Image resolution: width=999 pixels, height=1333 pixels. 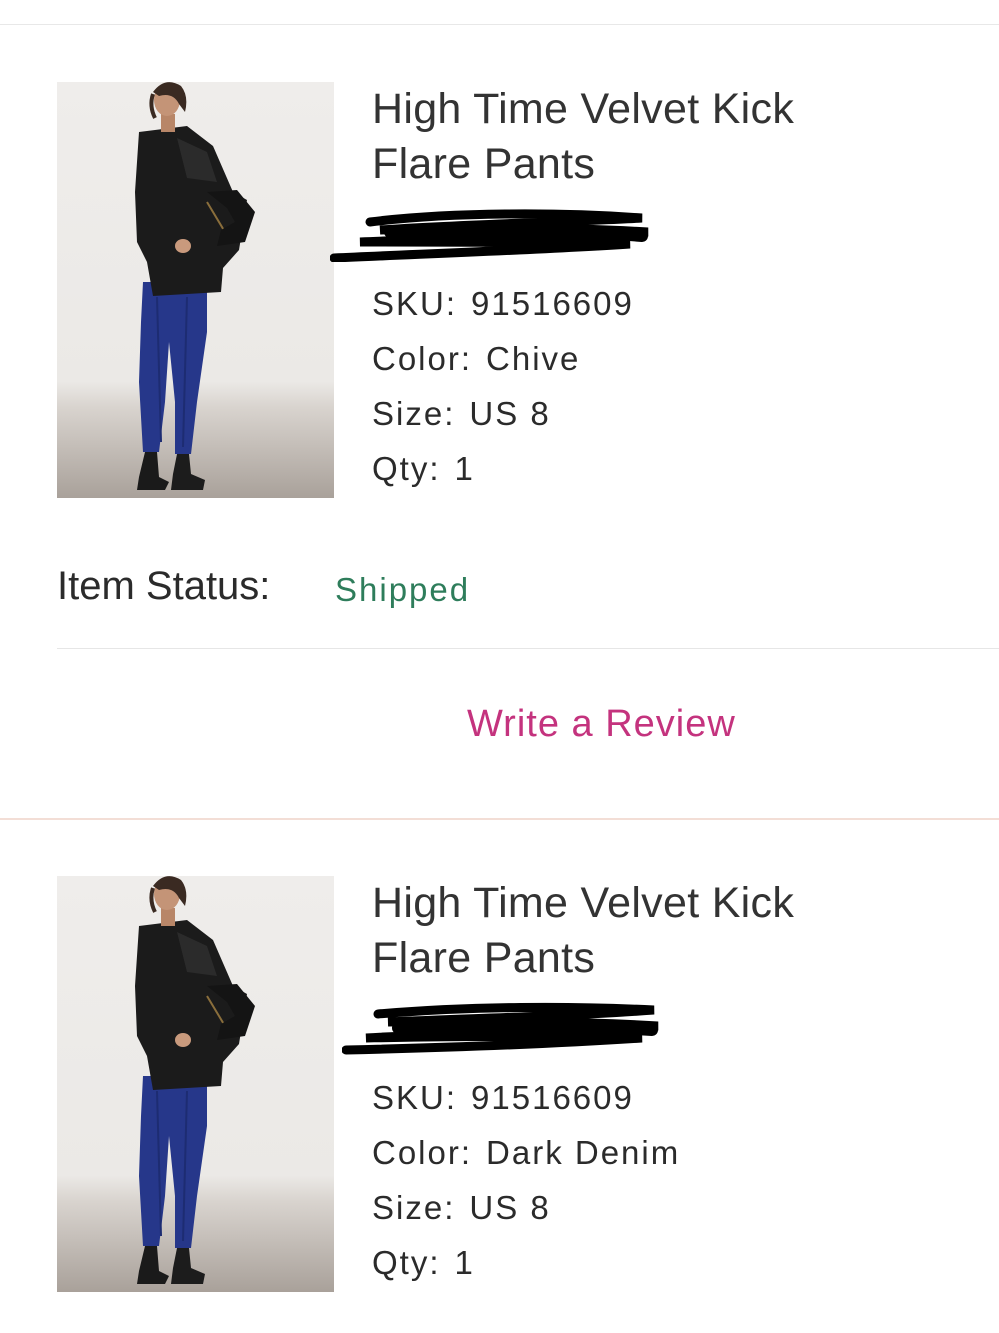 I want to click on row-divider, so click(x=528, y=648).